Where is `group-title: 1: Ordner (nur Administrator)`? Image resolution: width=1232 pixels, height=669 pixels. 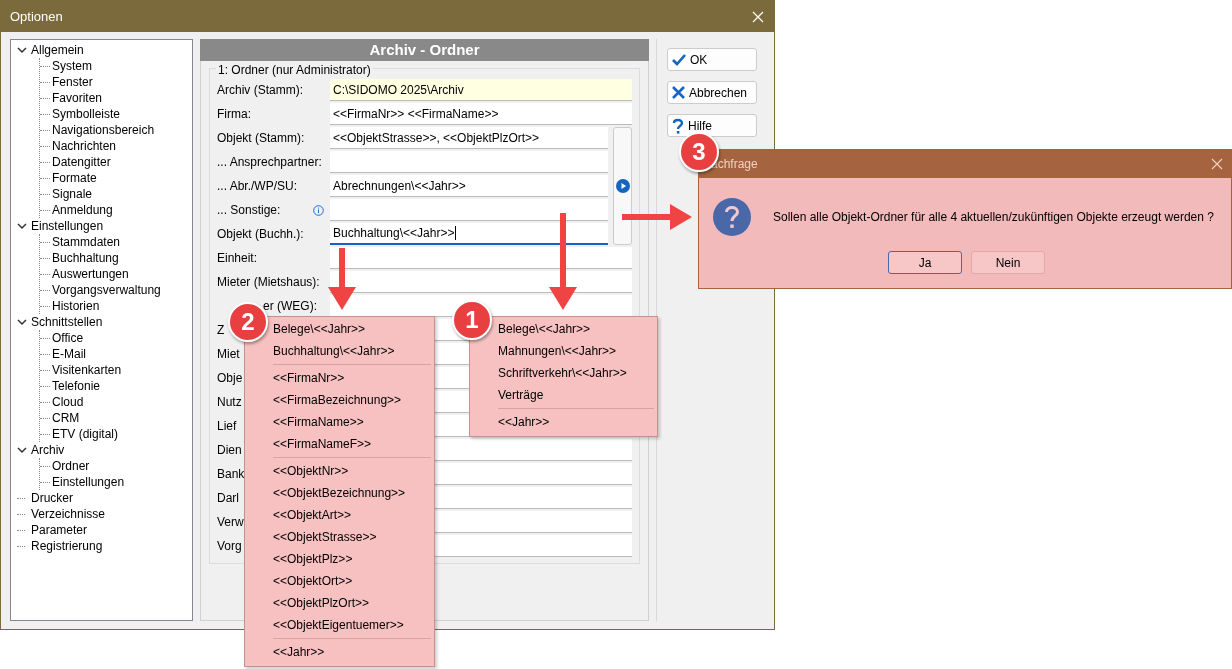
group-title: 1: Ordner (nur Administrator) is located at coordinates (294, 70).